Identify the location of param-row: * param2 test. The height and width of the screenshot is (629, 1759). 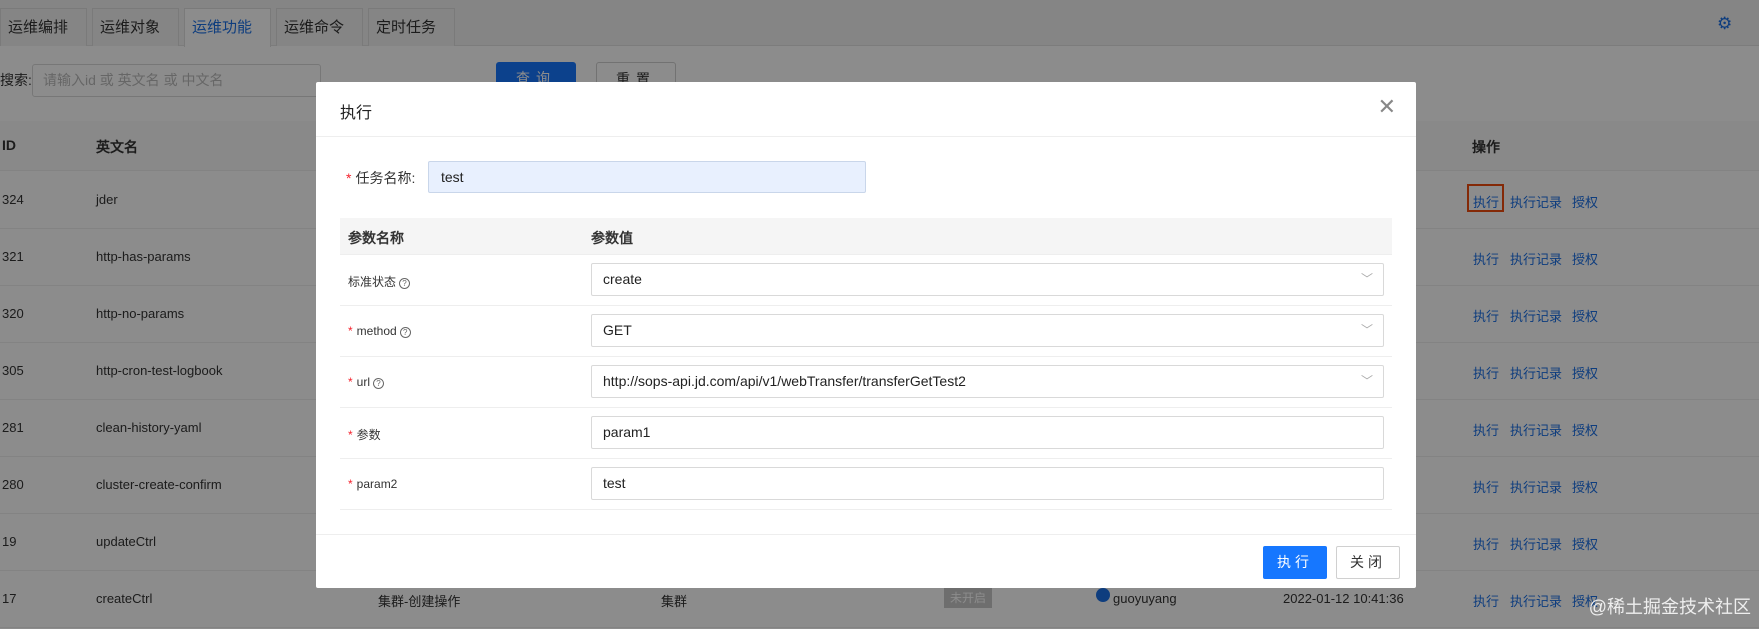
(866, 484).